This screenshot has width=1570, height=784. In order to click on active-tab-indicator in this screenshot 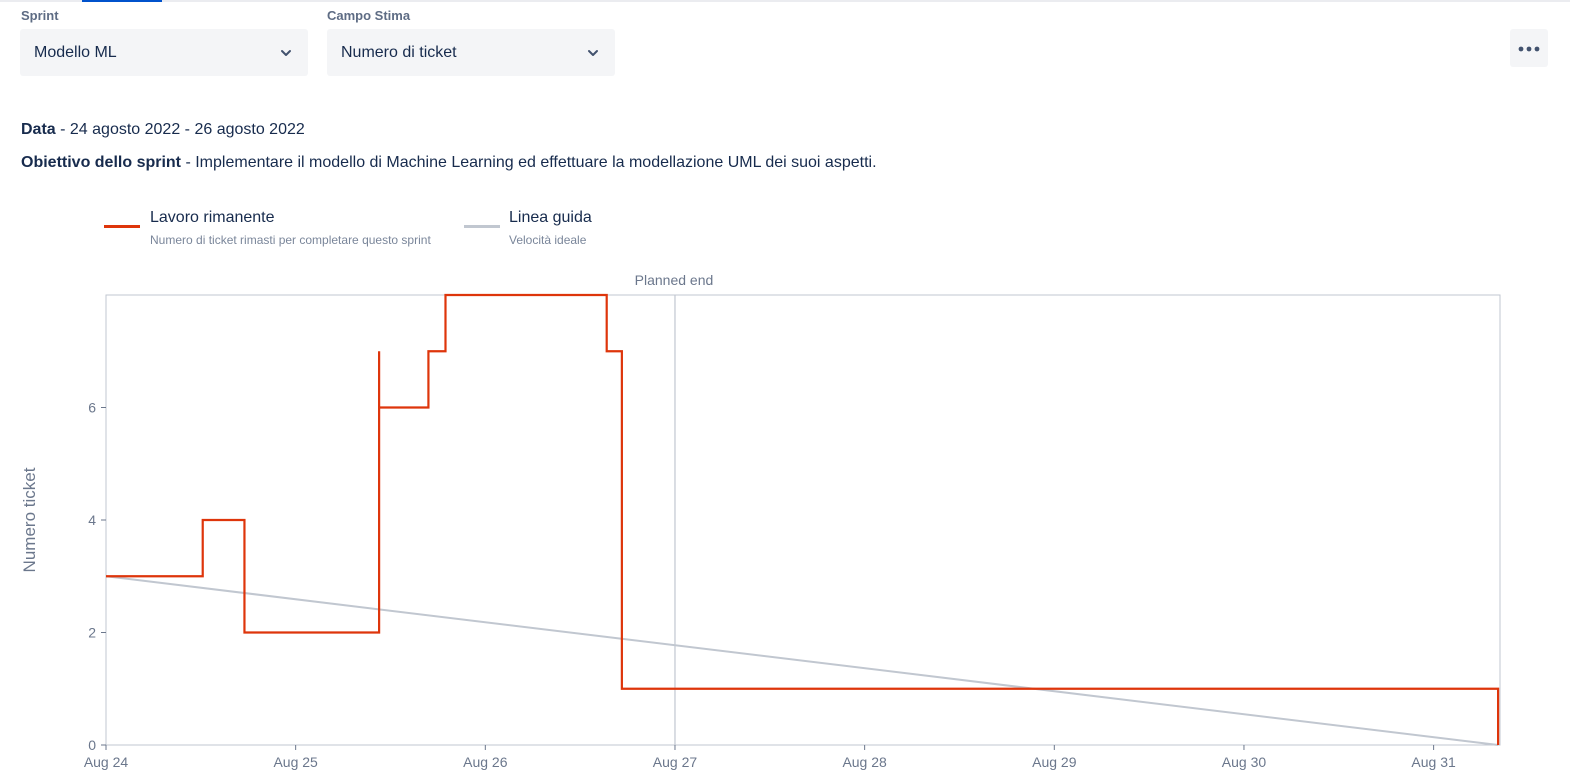, I will do `click(122, 1)`.